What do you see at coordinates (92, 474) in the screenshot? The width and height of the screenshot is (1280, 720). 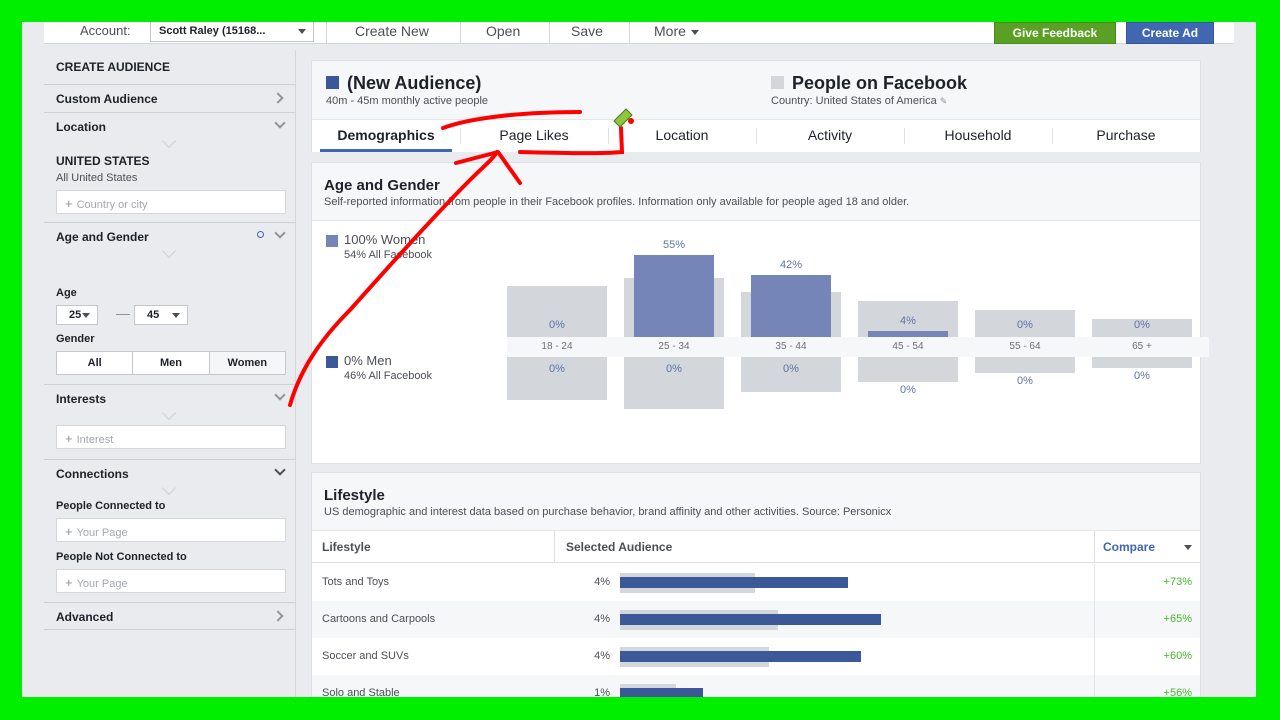 I see `section-label: Connections` at bounding box center [92, 474].